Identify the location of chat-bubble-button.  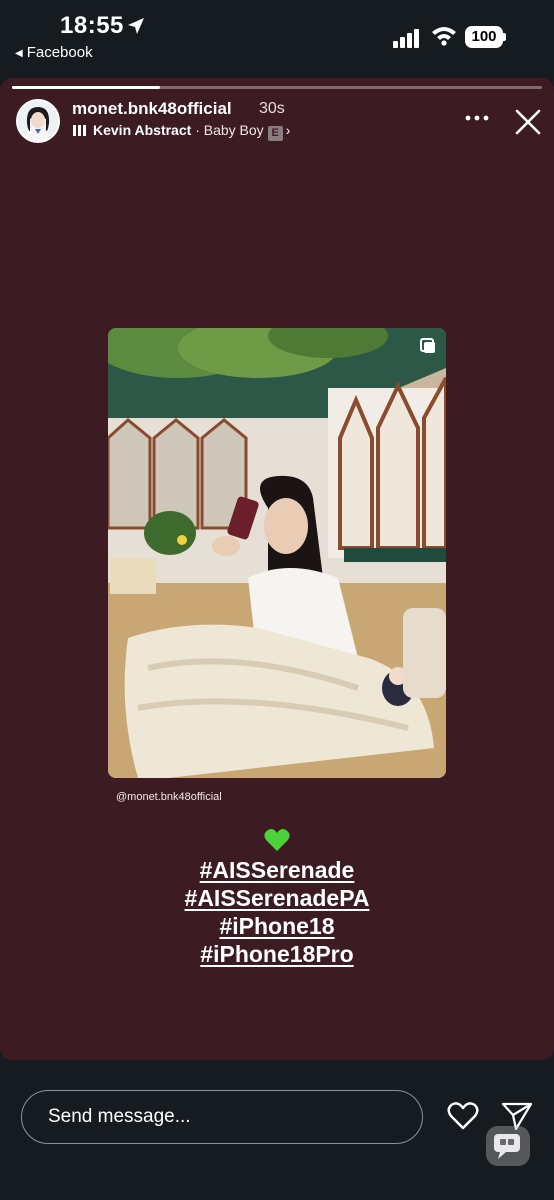
(508, 1146).